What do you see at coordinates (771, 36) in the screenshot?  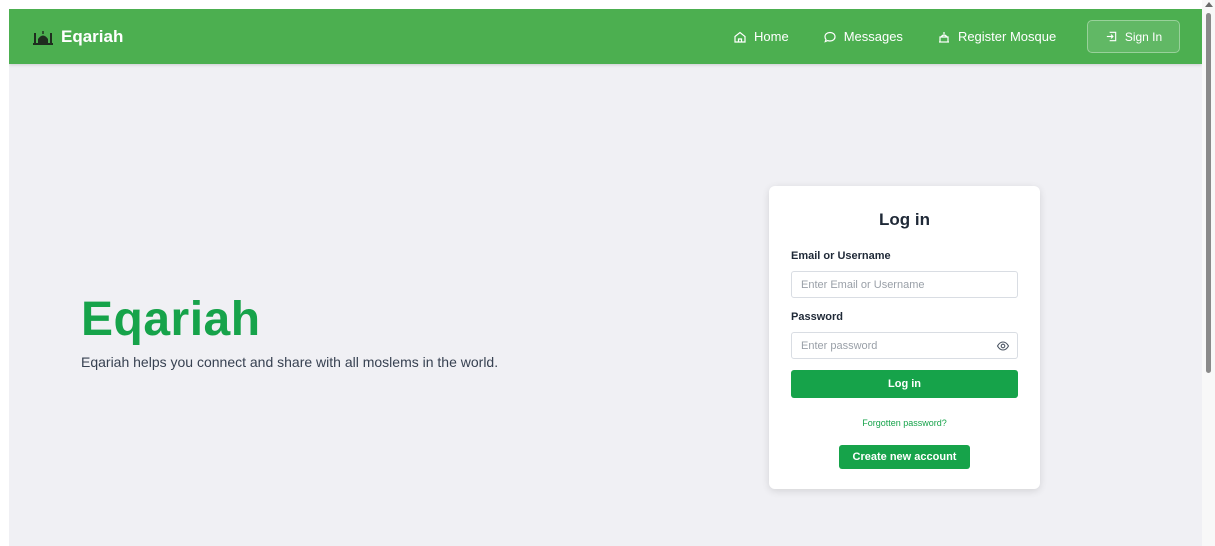 I see `nav-home-label: Home` at bounding box center [771, 36].